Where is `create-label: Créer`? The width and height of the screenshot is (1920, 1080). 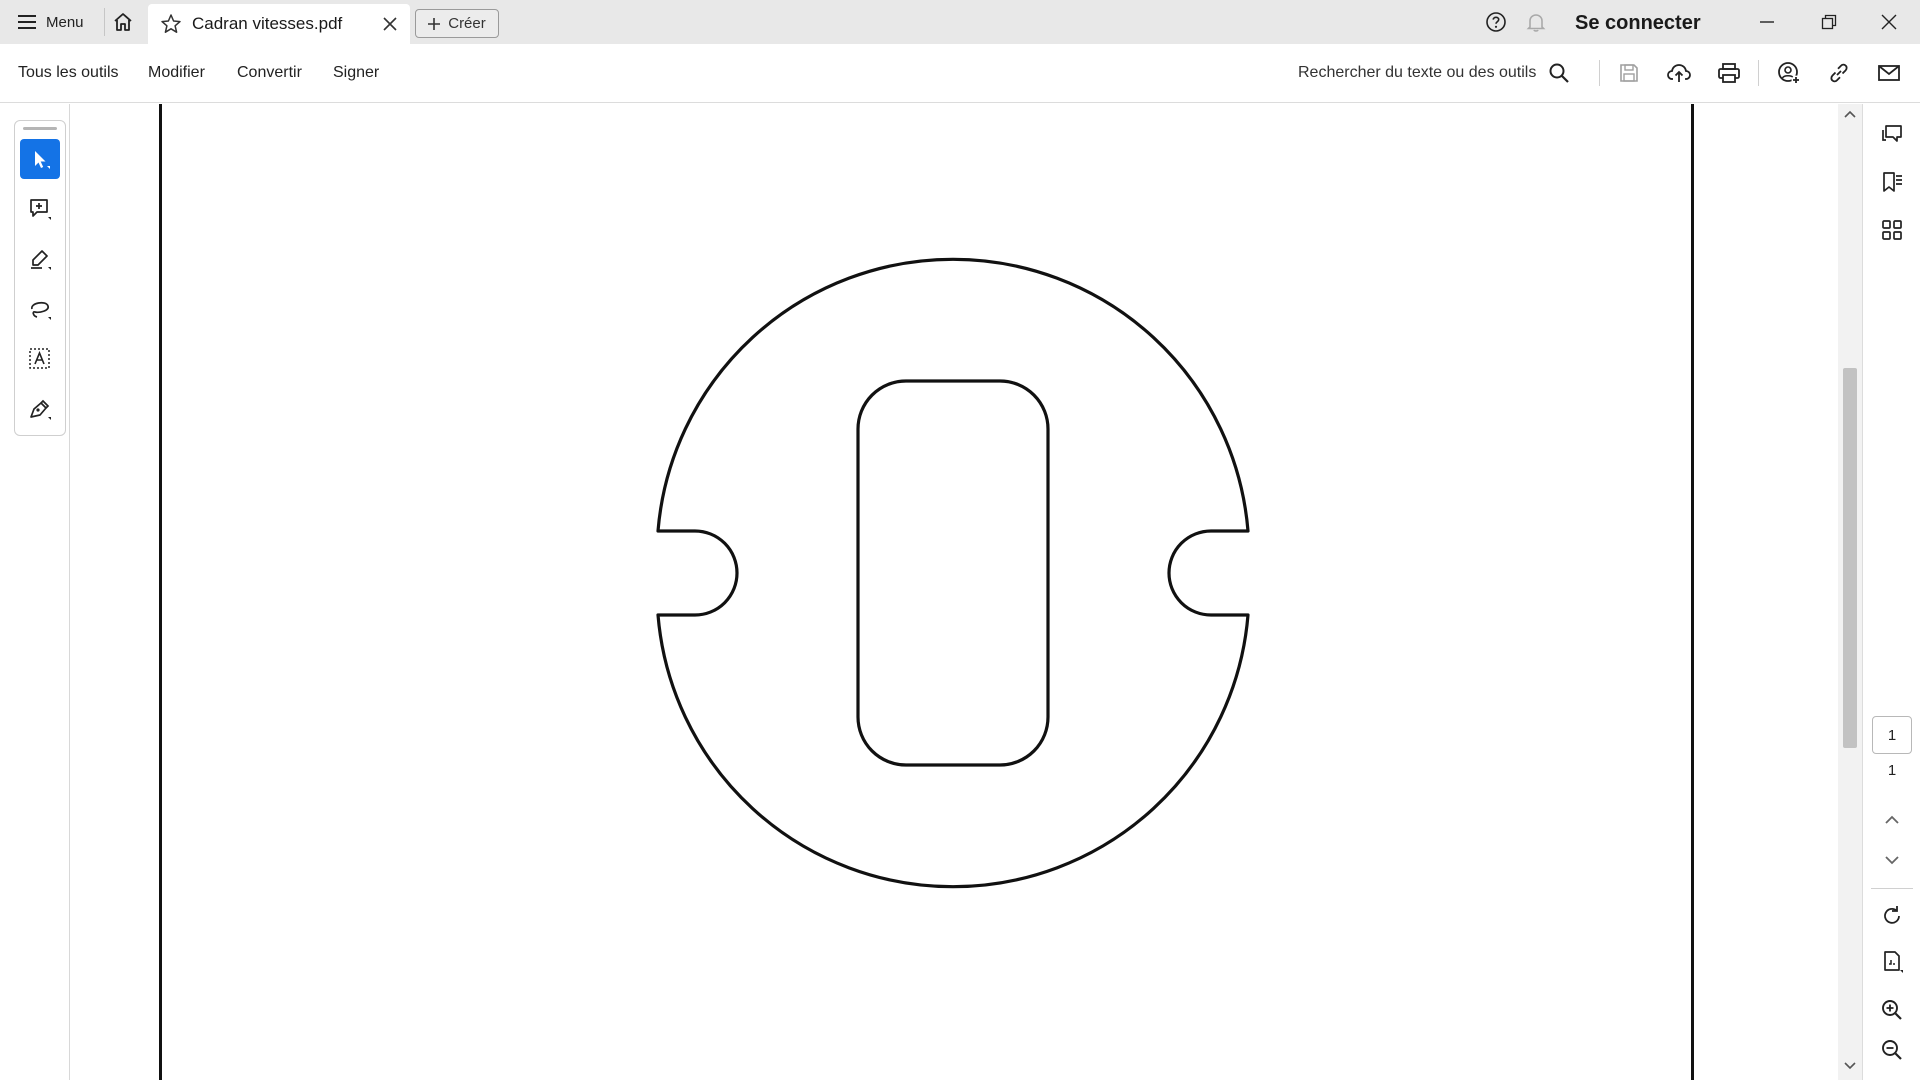 create-label: Créer is located at coordinates (467, 23).